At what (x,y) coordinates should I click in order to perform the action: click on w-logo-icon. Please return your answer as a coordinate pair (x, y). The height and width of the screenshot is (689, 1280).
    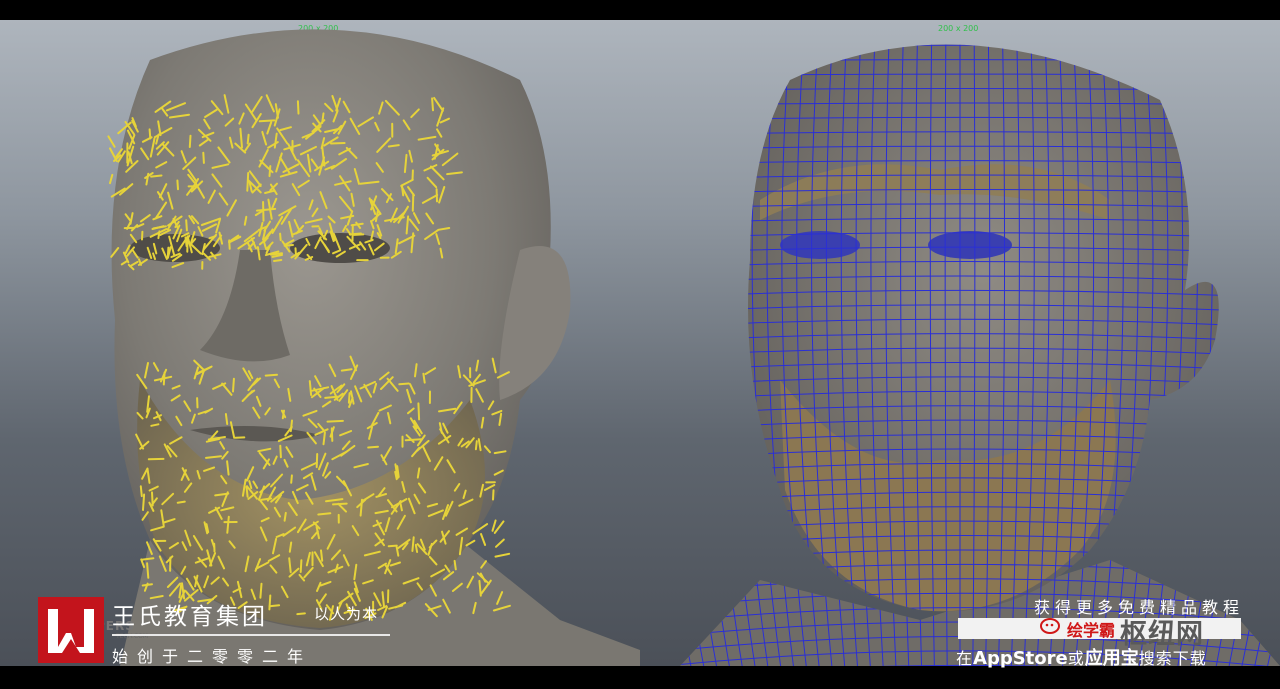
    Looking at the image, I should click on (71, 631).